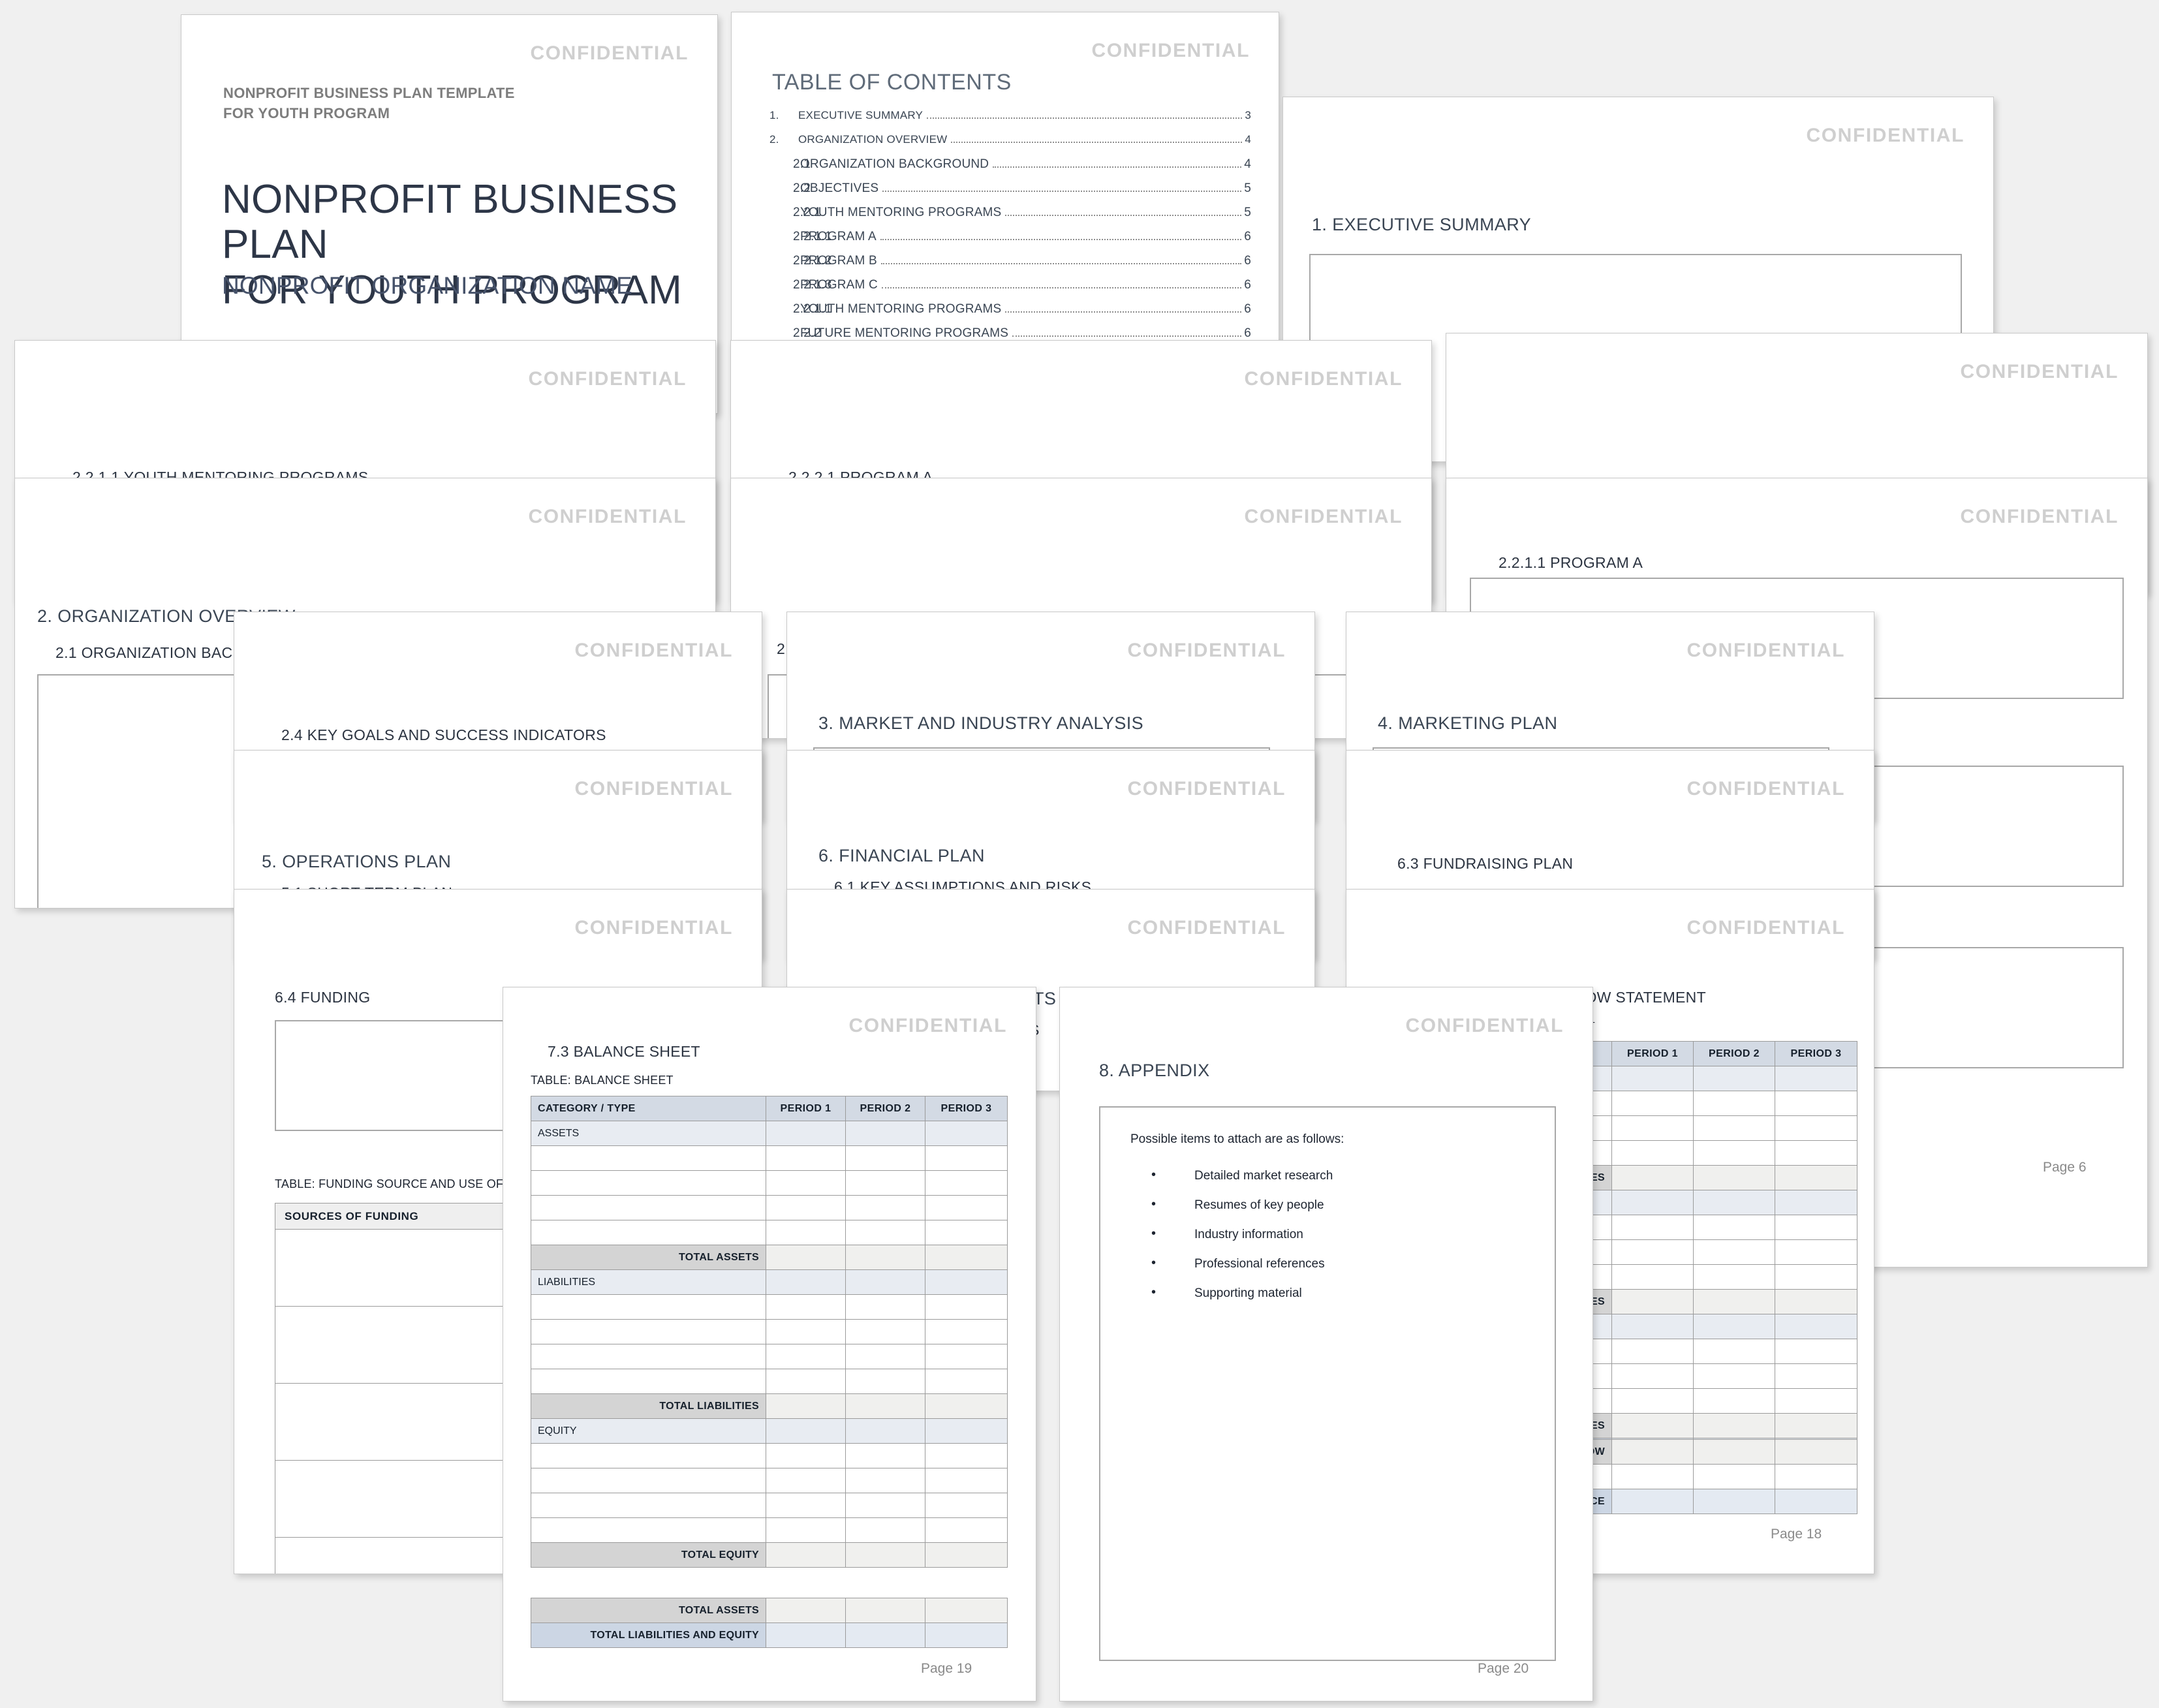 The width and height of the screenshot is (2159, 1708). What do you see at coordinates (1010, 290) in the screenshot?
I see `toc-entry: 2.2.1.3 PROGRAM C6` at bounding box center [1010, 290].